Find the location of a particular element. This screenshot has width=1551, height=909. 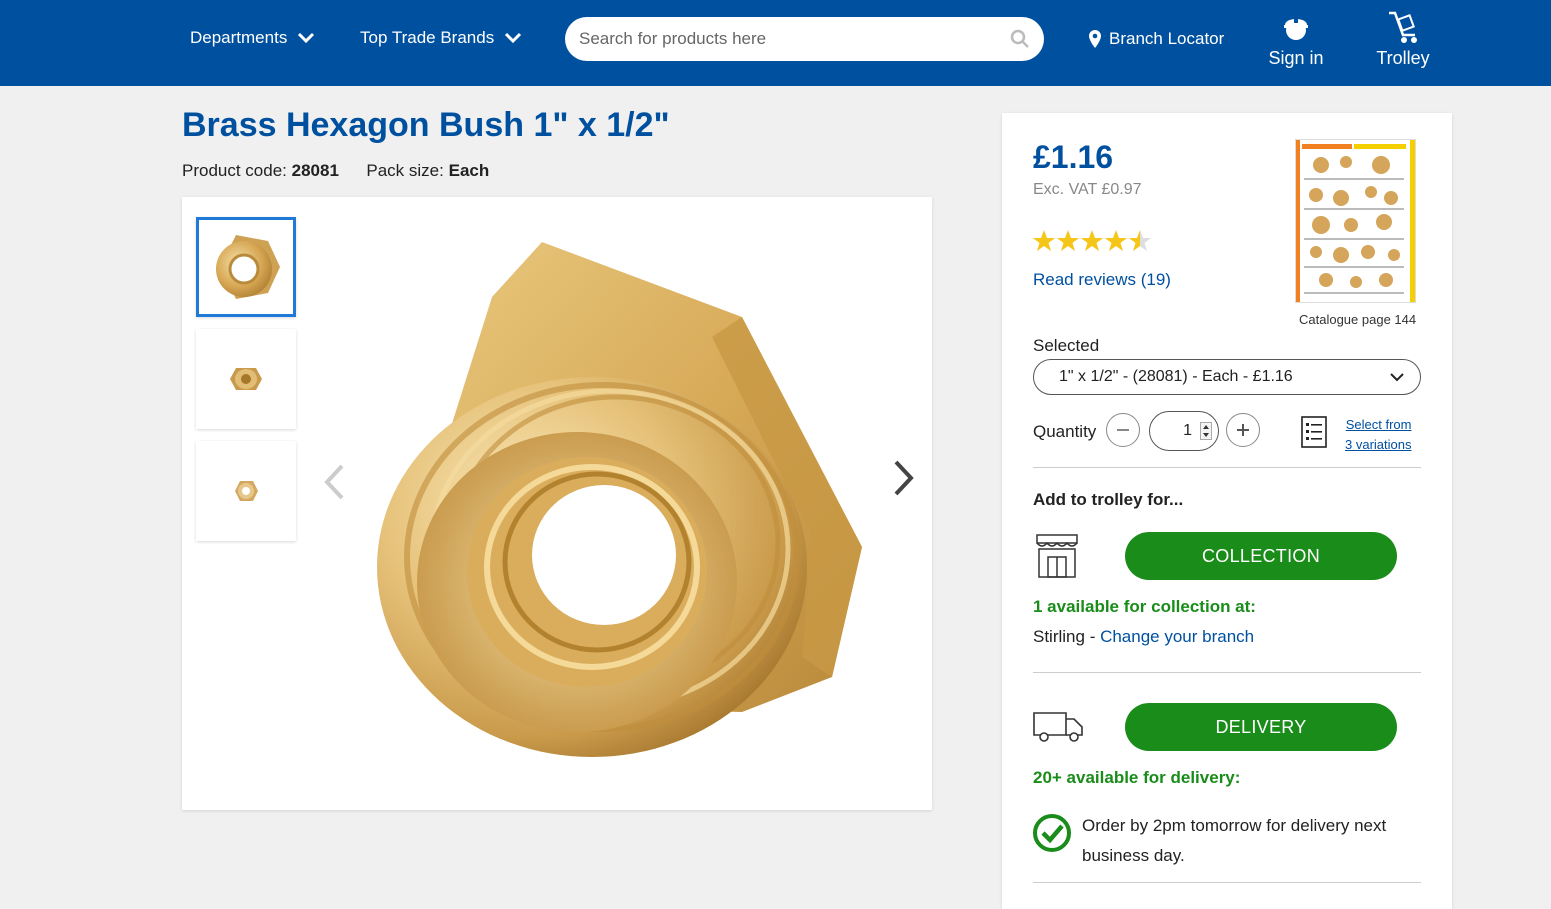

product-code-label: Product code: is located at coordinates (234, 170).